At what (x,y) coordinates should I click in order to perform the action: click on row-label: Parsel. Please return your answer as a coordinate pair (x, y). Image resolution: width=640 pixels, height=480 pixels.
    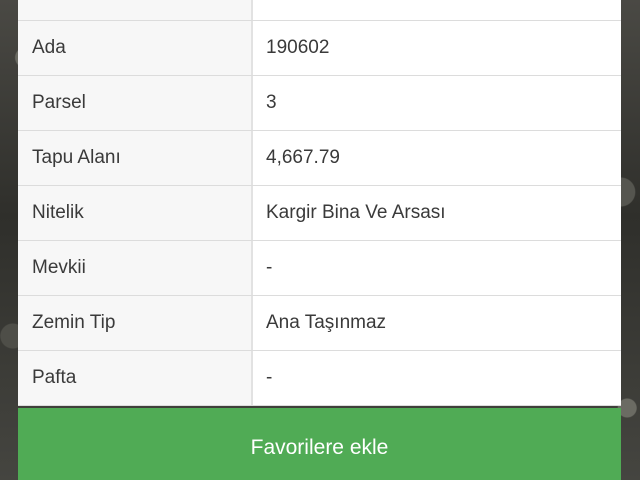
    Looking at the image, I should click on (135, 103).